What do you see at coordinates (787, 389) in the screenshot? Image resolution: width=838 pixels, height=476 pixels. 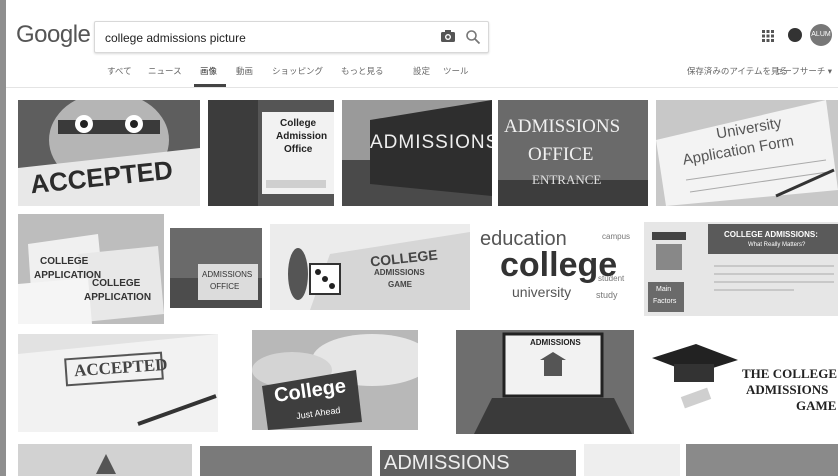 I see `grad-game-line2: ADMISSIONS` at bounding box center [787, 389].